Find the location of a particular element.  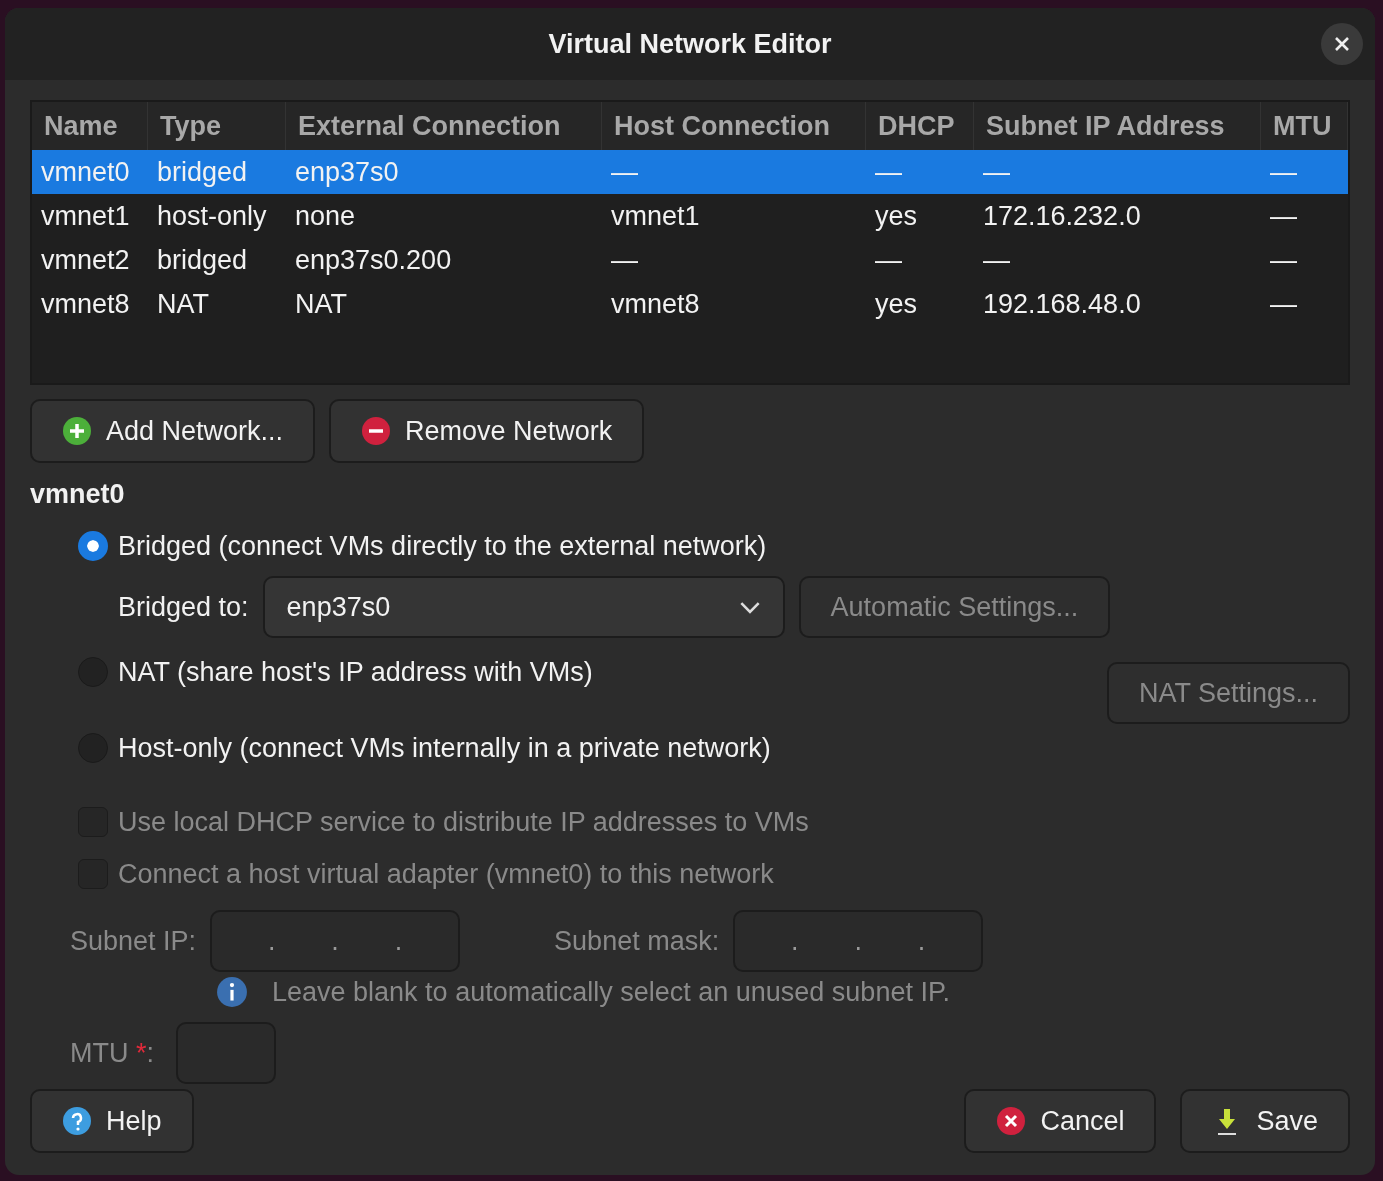

subnet-ip-label: Subnet IP: is located at coordinates (133, 941).